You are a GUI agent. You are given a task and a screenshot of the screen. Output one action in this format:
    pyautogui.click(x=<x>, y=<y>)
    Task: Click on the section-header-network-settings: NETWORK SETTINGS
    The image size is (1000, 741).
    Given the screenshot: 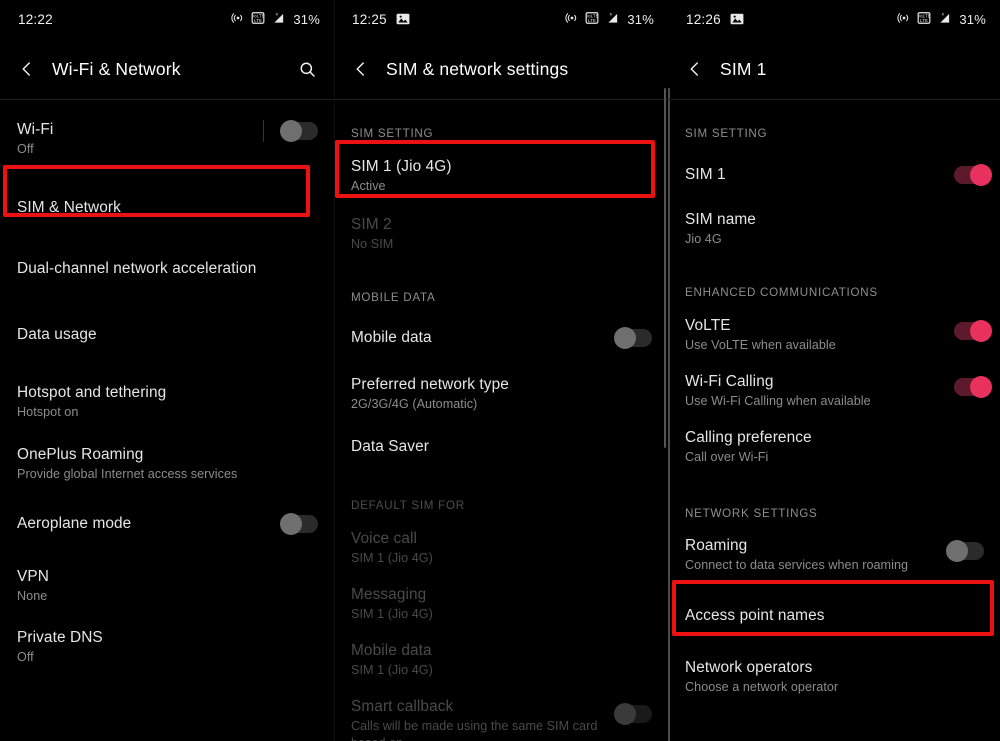 What is the action you would take?
    pyautogui.click(x=751, y=513)
    